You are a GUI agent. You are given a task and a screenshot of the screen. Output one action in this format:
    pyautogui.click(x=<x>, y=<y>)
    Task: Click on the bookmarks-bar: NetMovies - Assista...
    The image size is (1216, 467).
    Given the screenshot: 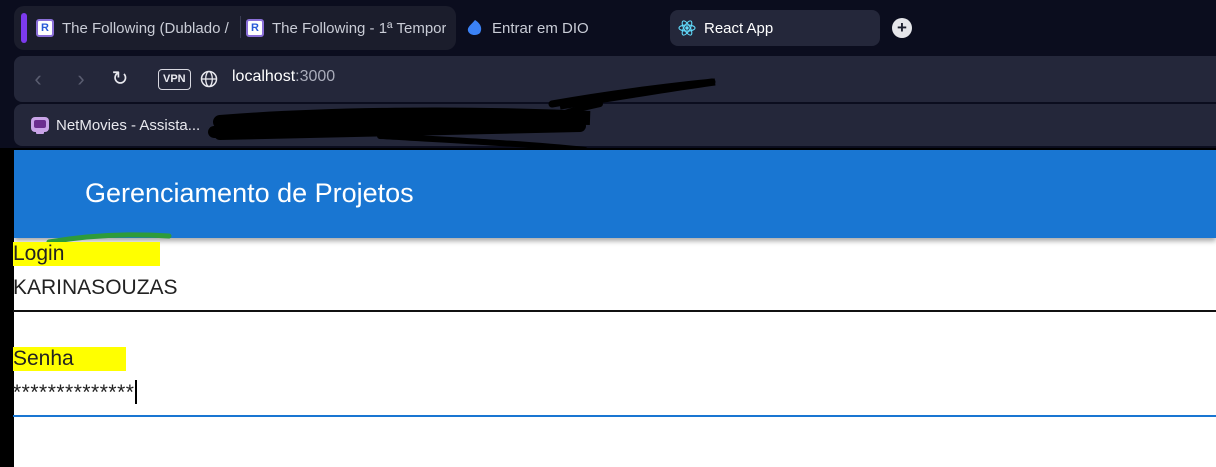 What is the action you would take?
    pyautogui.click(x=615, y=125)
    